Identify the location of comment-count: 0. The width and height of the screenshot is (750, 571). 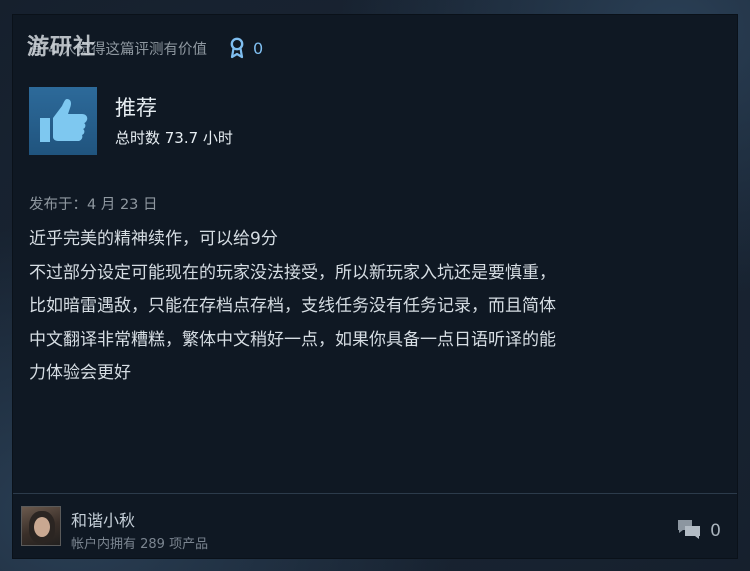
(715, 531).